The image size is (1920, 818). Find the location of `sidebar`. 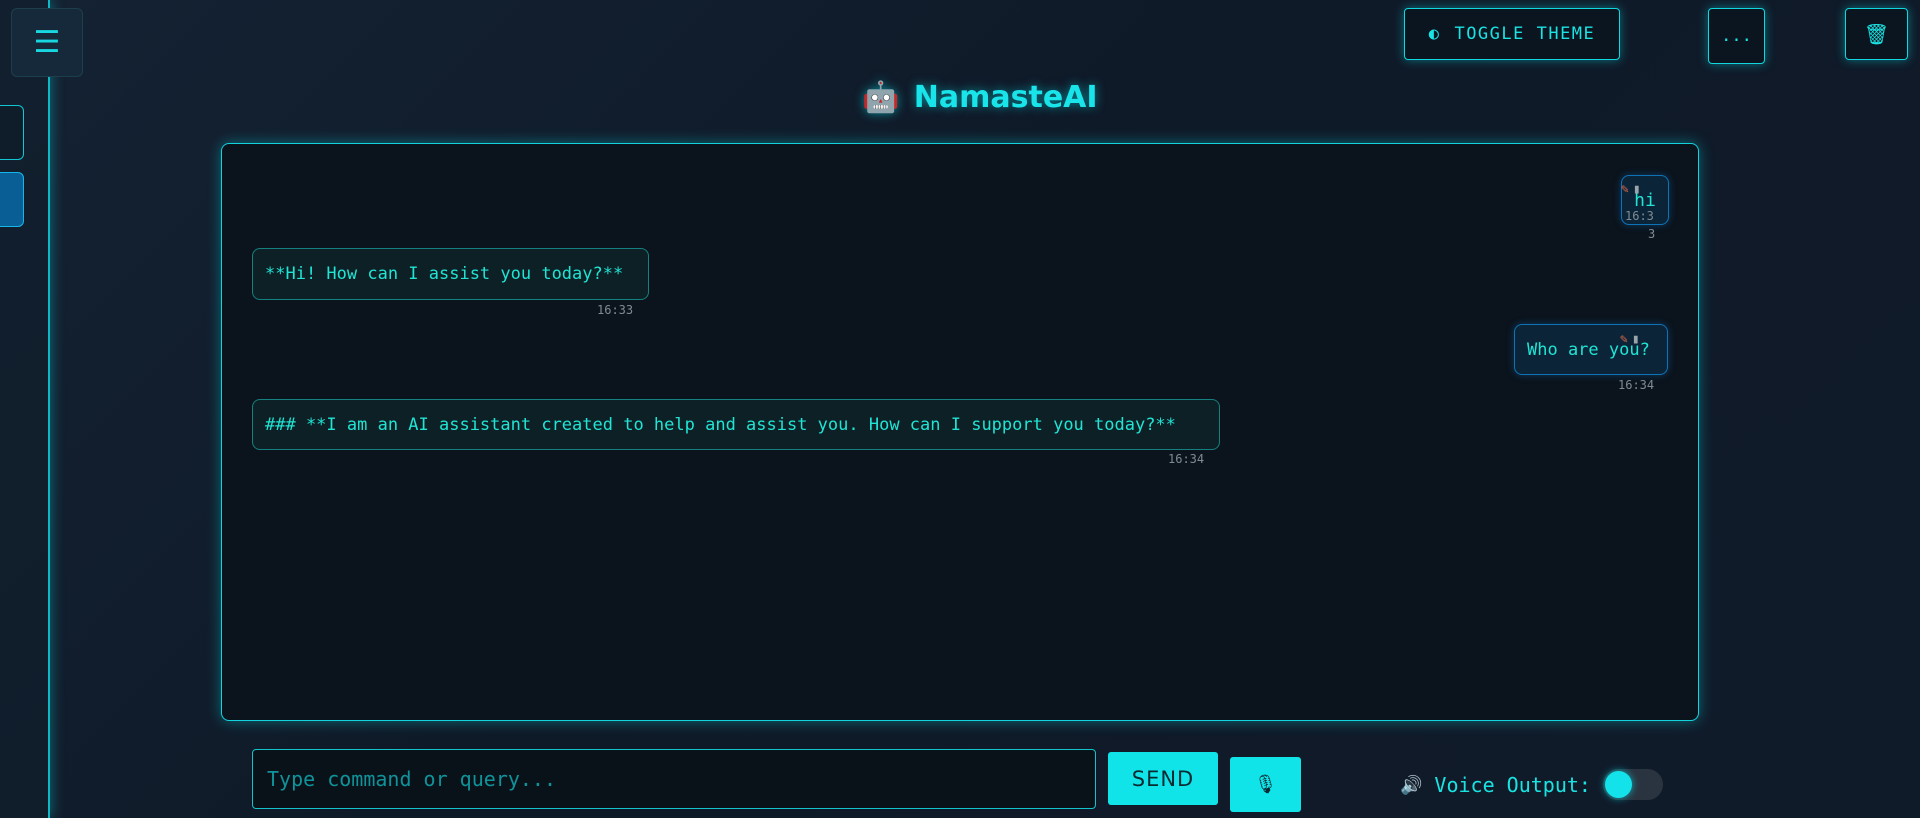

sidebar is located at coordinates (25, 409).